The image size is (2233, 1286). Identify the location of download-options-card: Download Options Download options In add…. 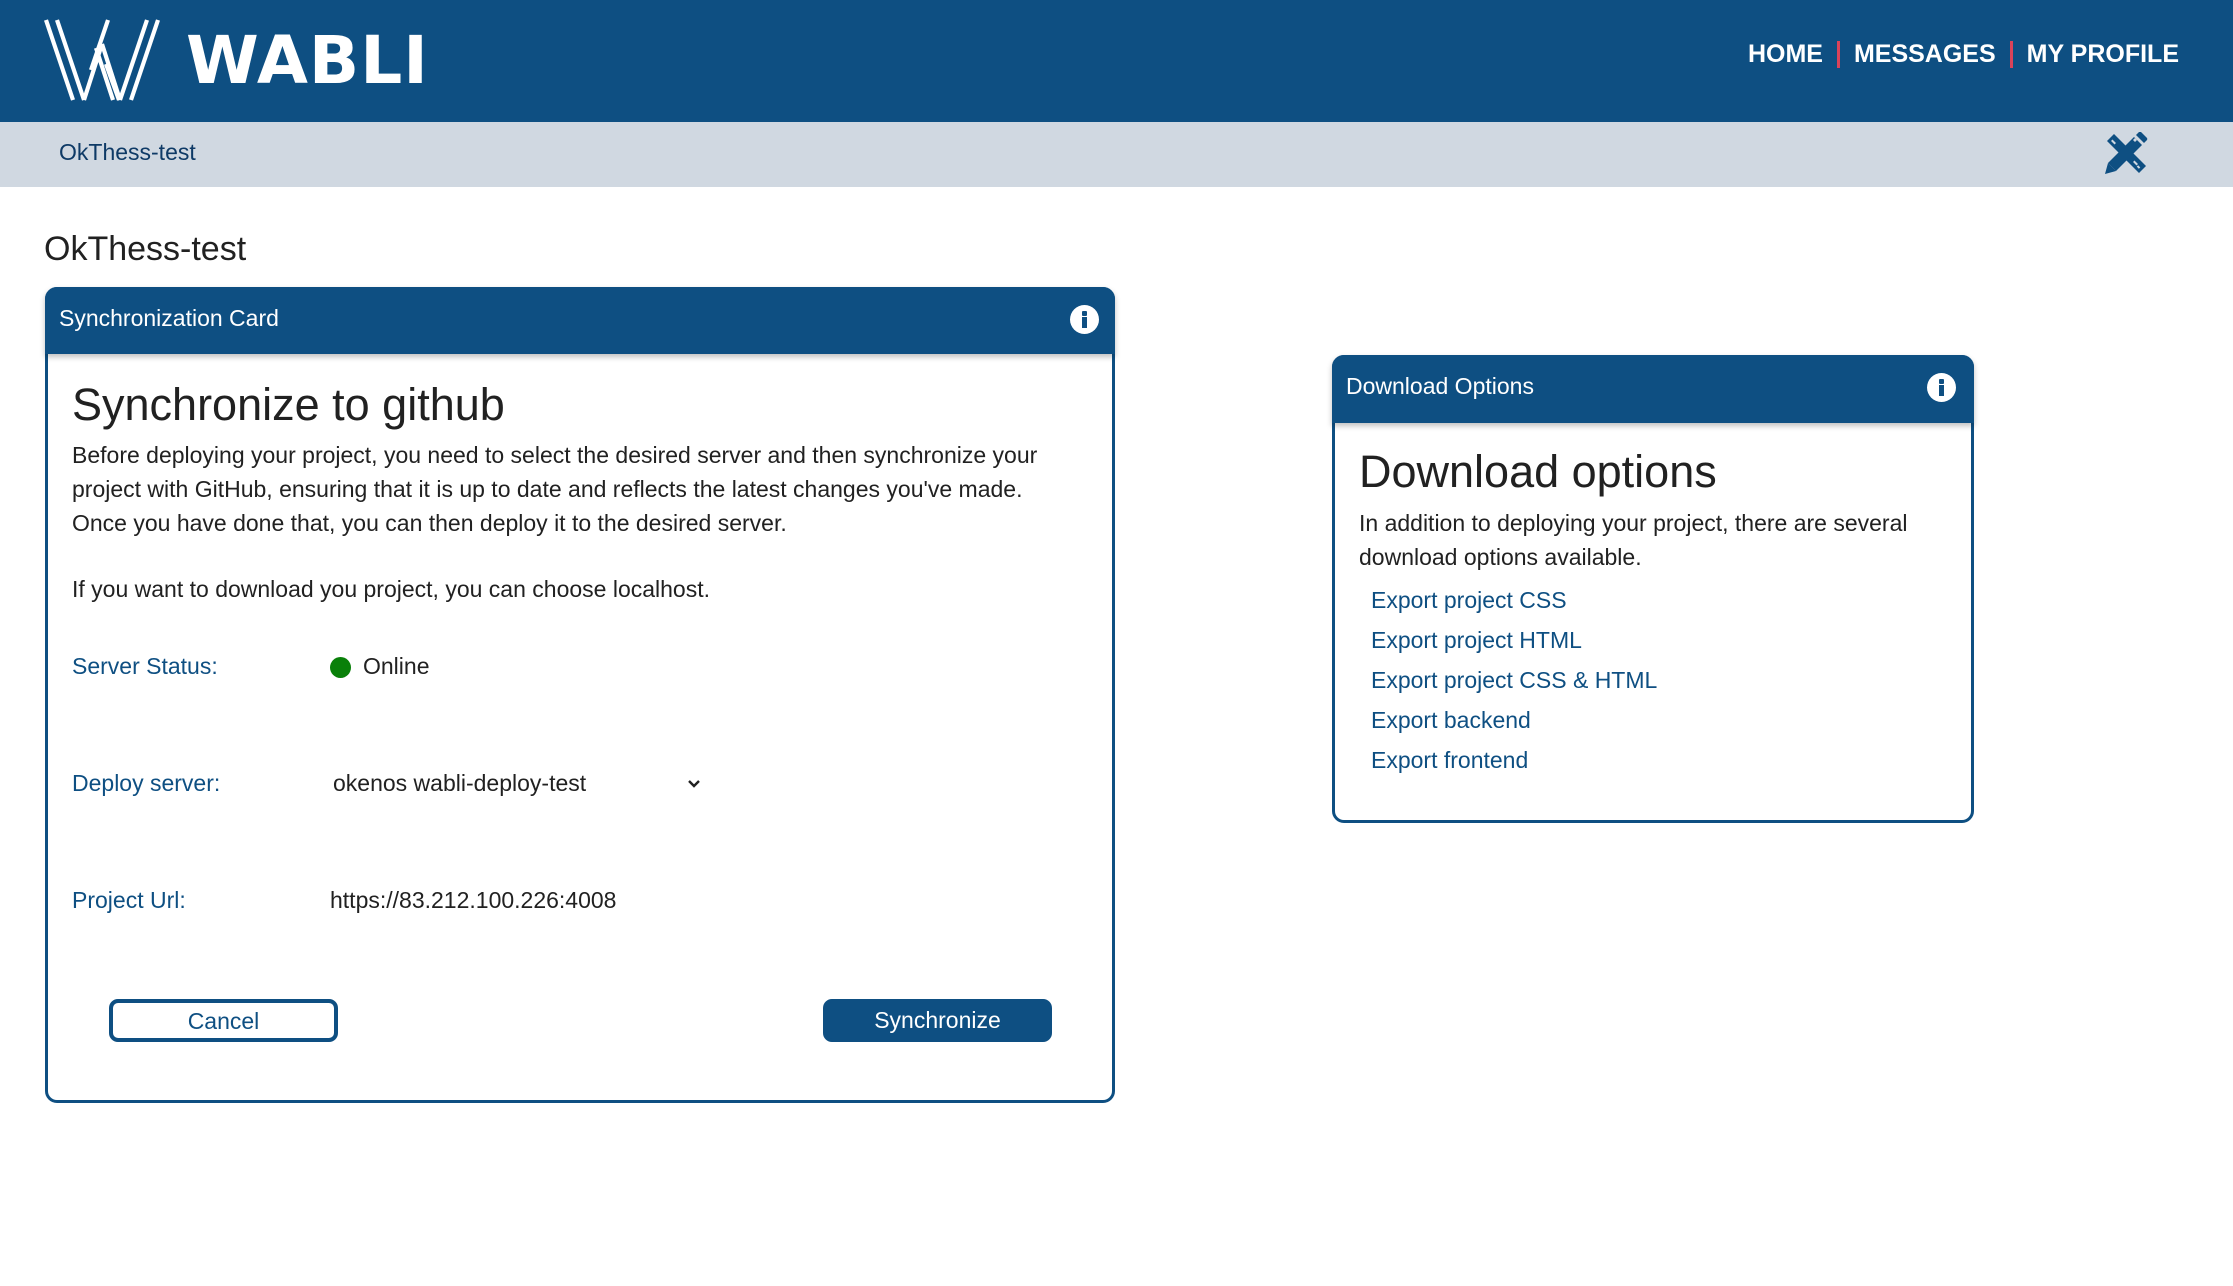
(1653, 589).